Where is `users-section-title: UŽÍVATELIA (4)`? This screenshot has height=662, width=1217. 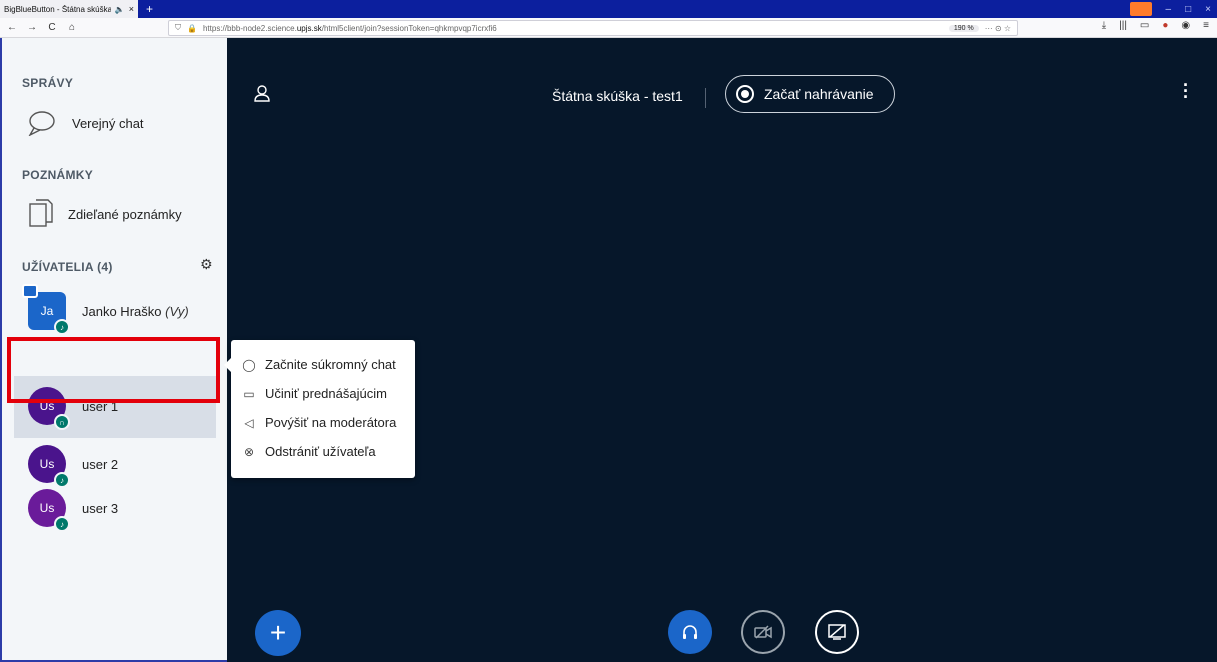
users-section-title: UŽÍVATELIA (4) is located at coordinates (67, 267).